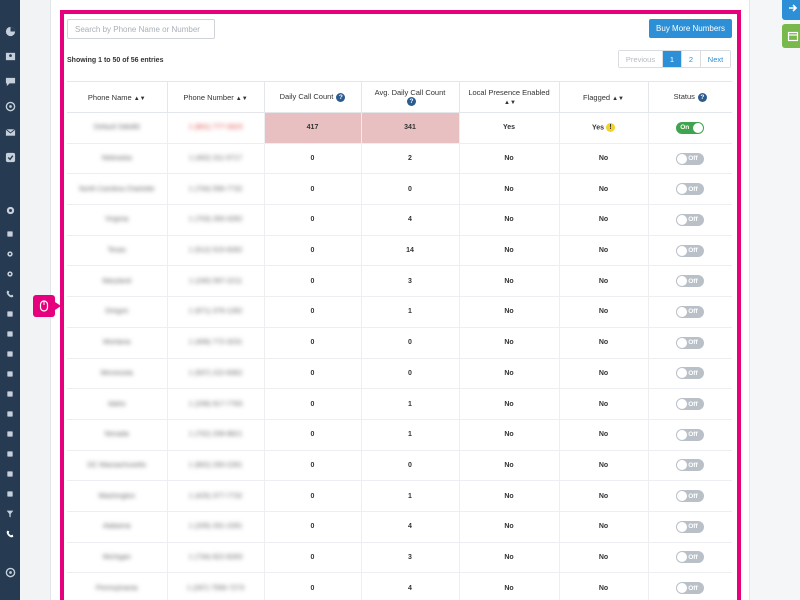 The width and height of the screenshot is (800, 600). What do you see at coordinates (10, 434) in the screenshot?
I see `code-icon` at bounding box center [10, 434].